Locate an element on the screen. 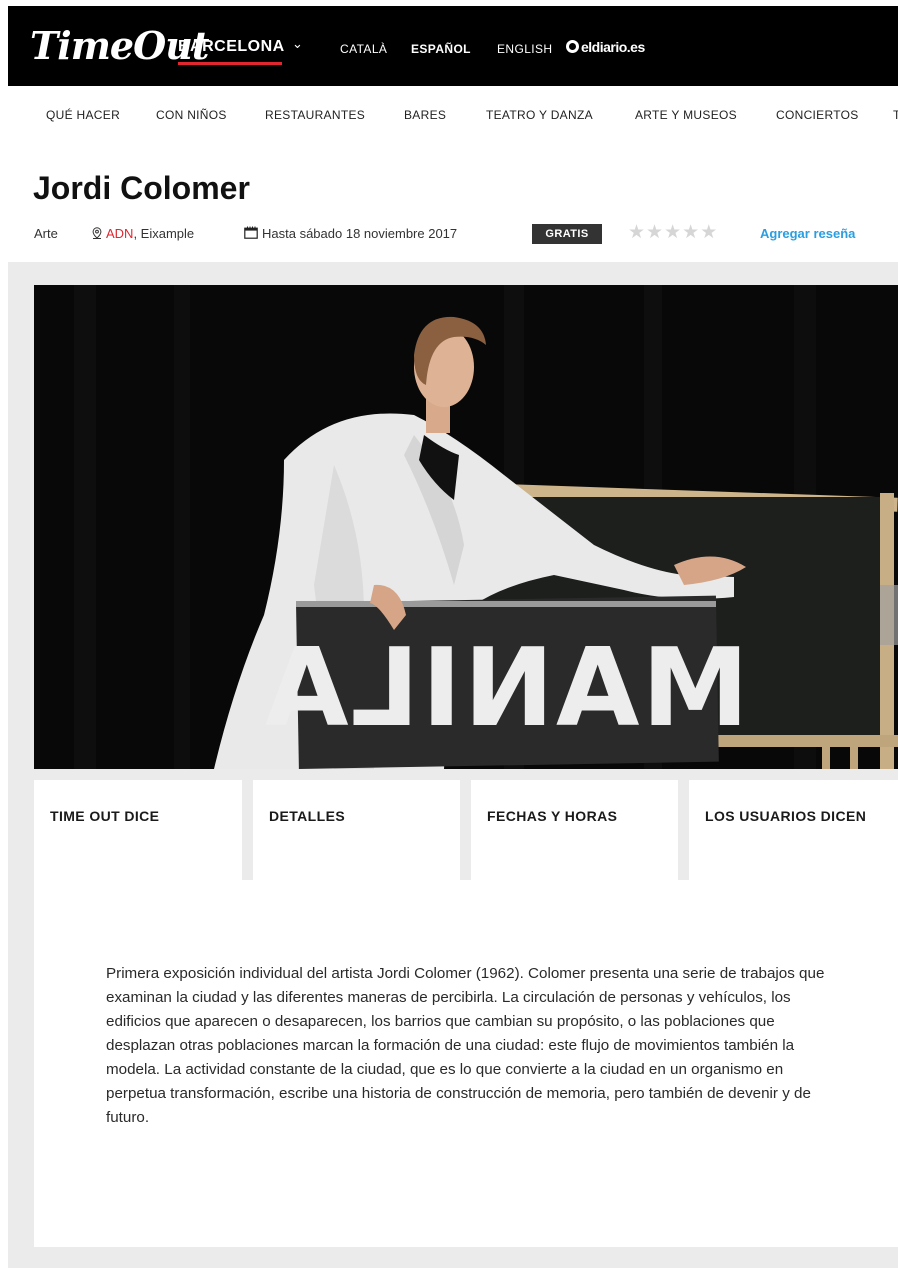 Image resolution: width=898 pixels, height=1268 pixels. calendar-icon is located at coordinates (251, 232).